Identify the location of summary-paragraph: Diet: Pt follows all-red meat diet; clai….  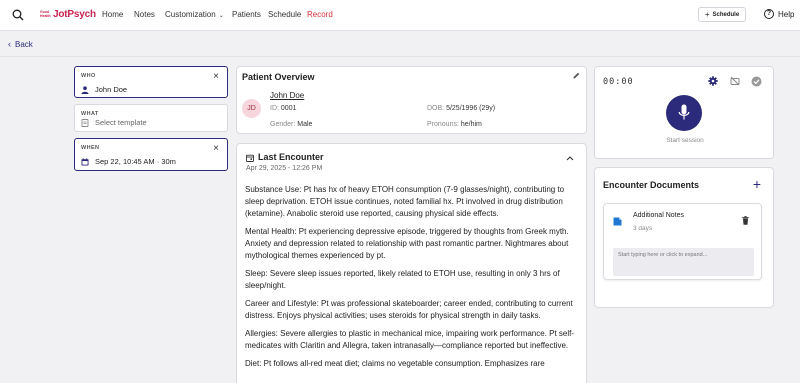
(395, 363).